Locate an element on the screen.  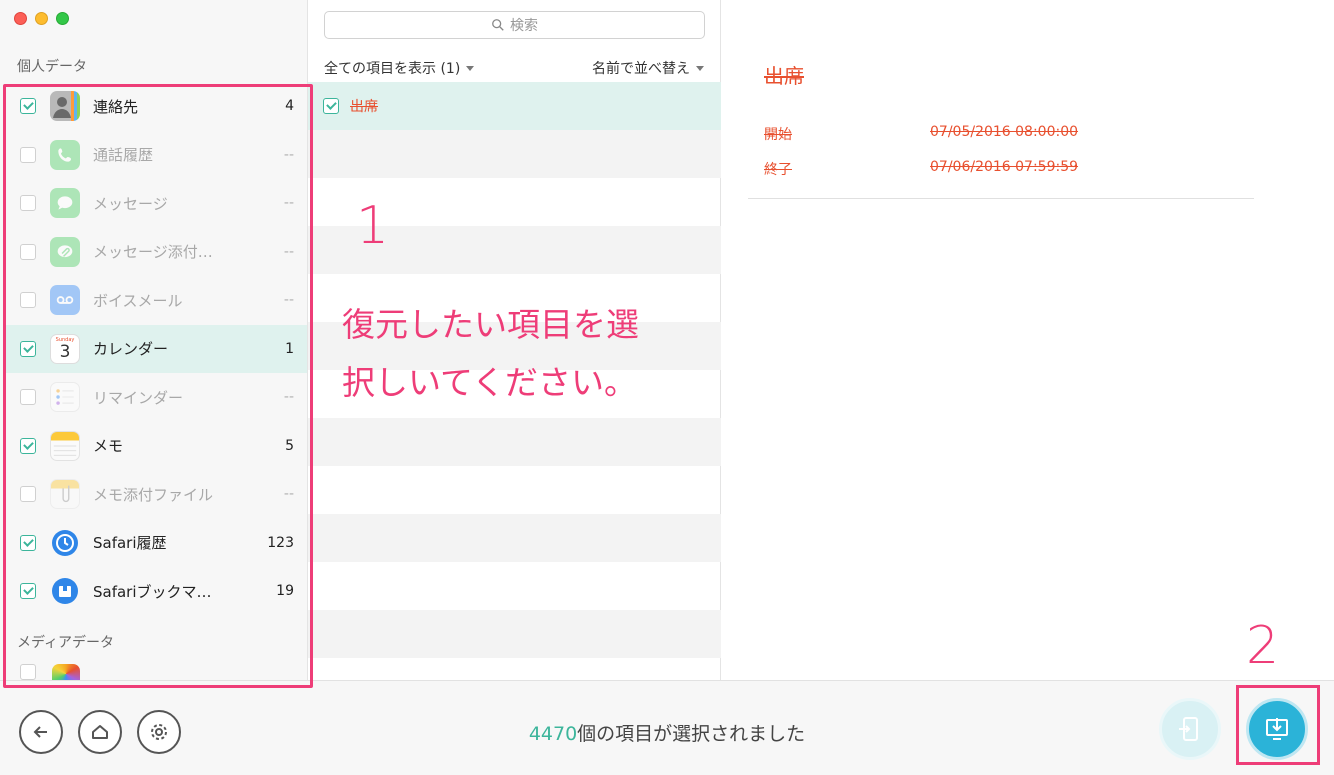
selection-status: 4470個の項目が選択されました is located at coordinates (667, 732).